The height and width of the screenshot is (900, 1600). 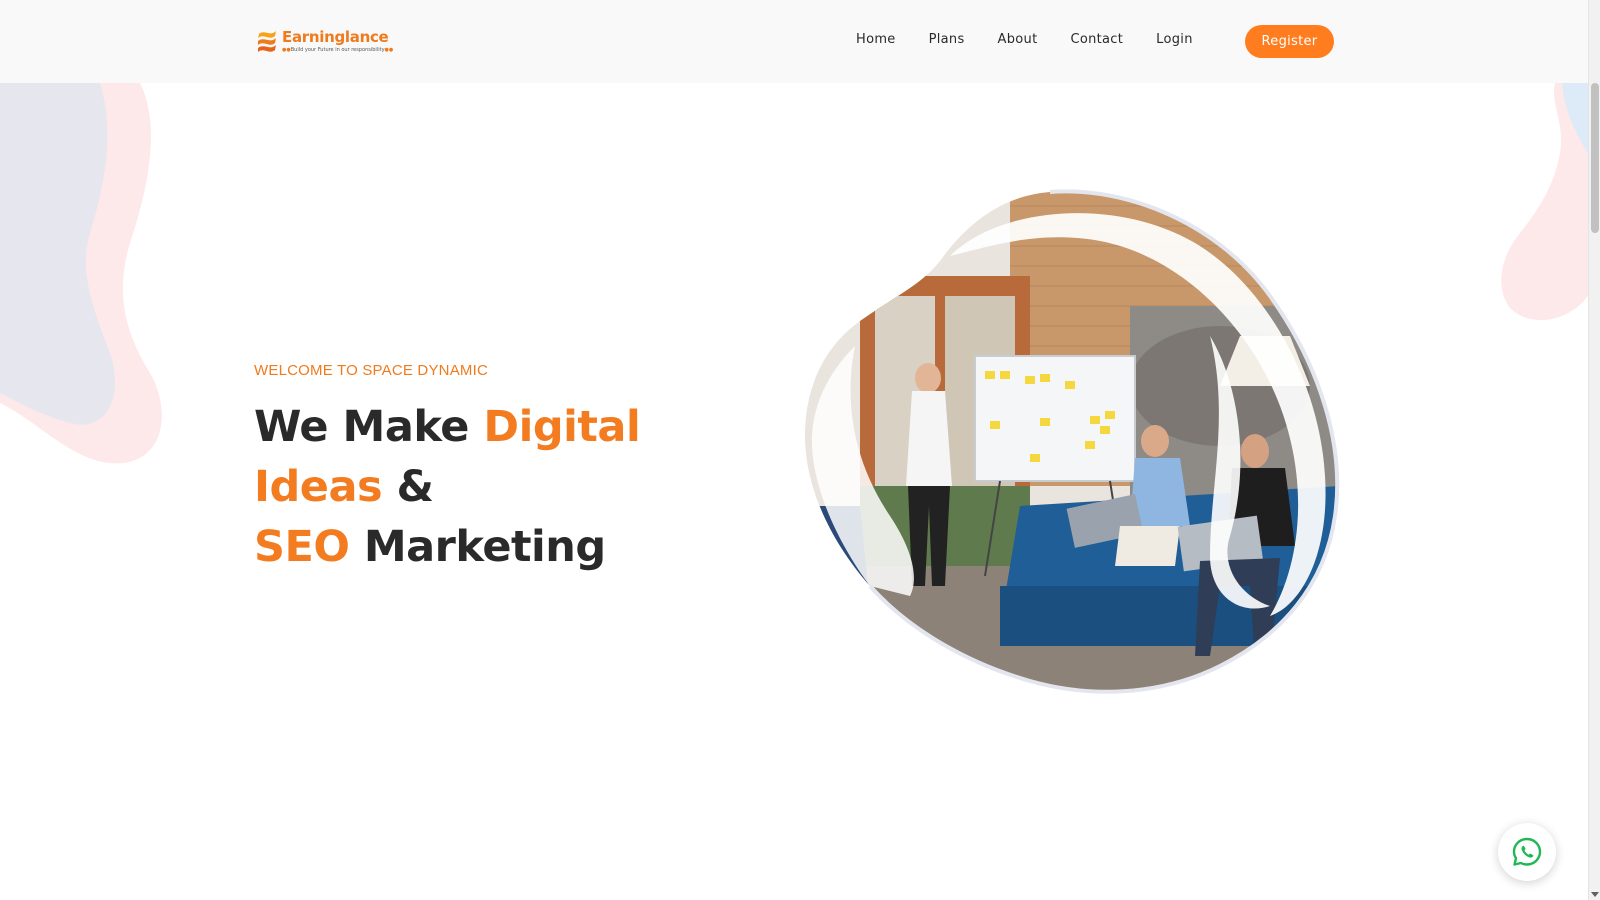 I want to click on headline-part2: &, so click(x=408, y=487).